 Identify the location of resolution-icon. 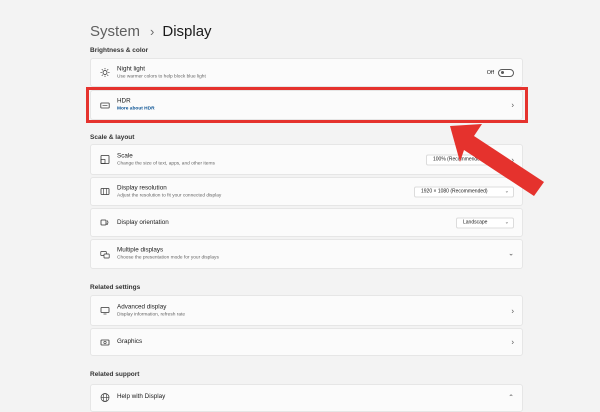
(104, 191).